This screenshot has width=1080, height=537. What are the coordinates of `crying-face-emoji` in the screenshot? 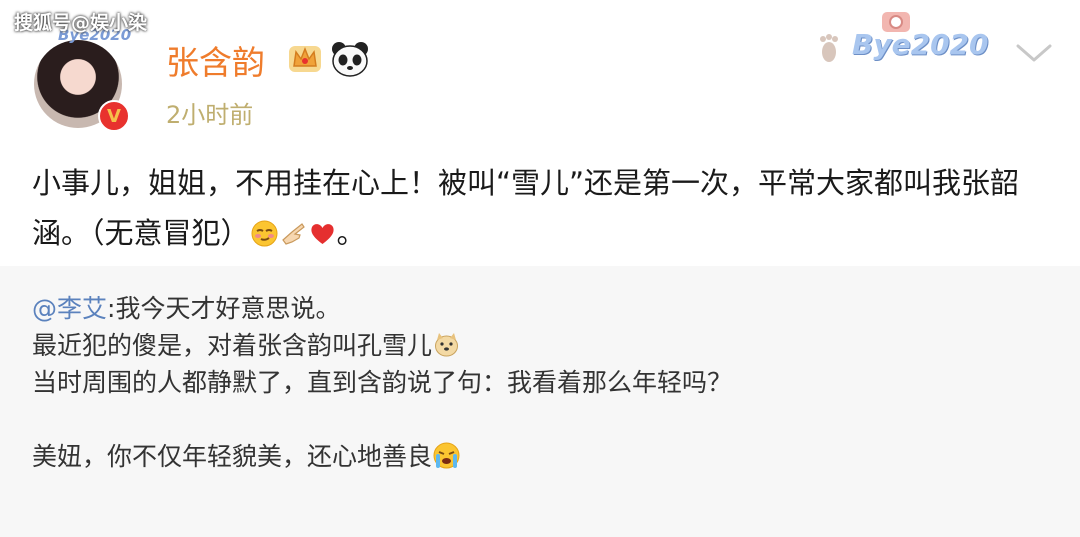 It's located at (446, 455).